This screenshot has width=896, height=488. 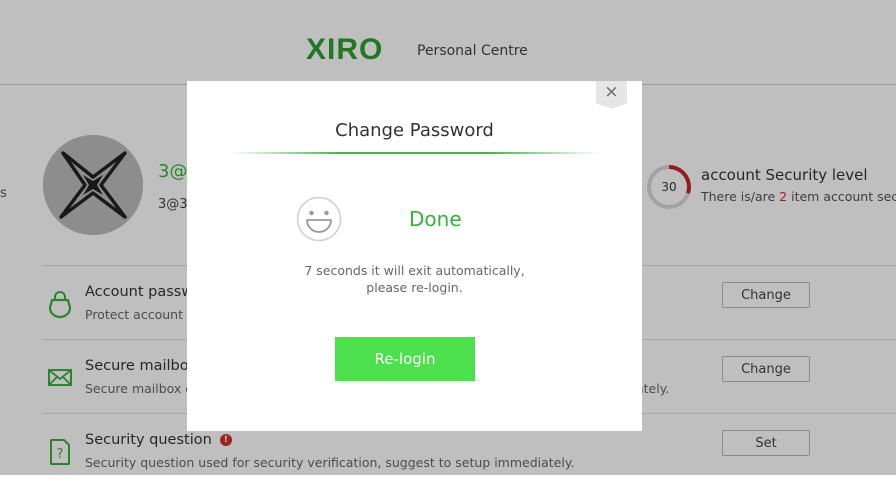 What do you see at coordinates (414, 287) in the screenshot?
I see `exit-message-line2: please re-login.` at bounding box center [414, 287].